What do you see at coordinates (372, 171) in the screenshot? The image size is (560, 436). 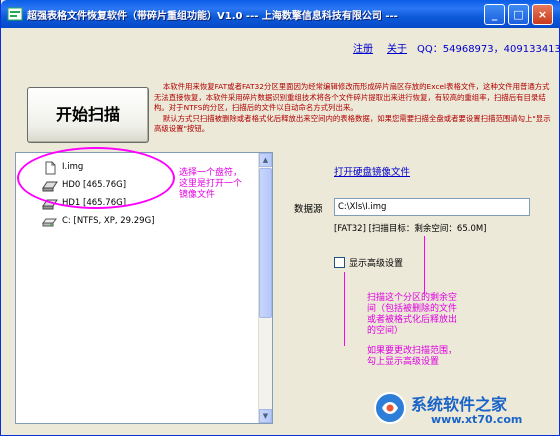 I see `open-image-link: 打开硬盘镜像文件` at bounding box center [372, 171].